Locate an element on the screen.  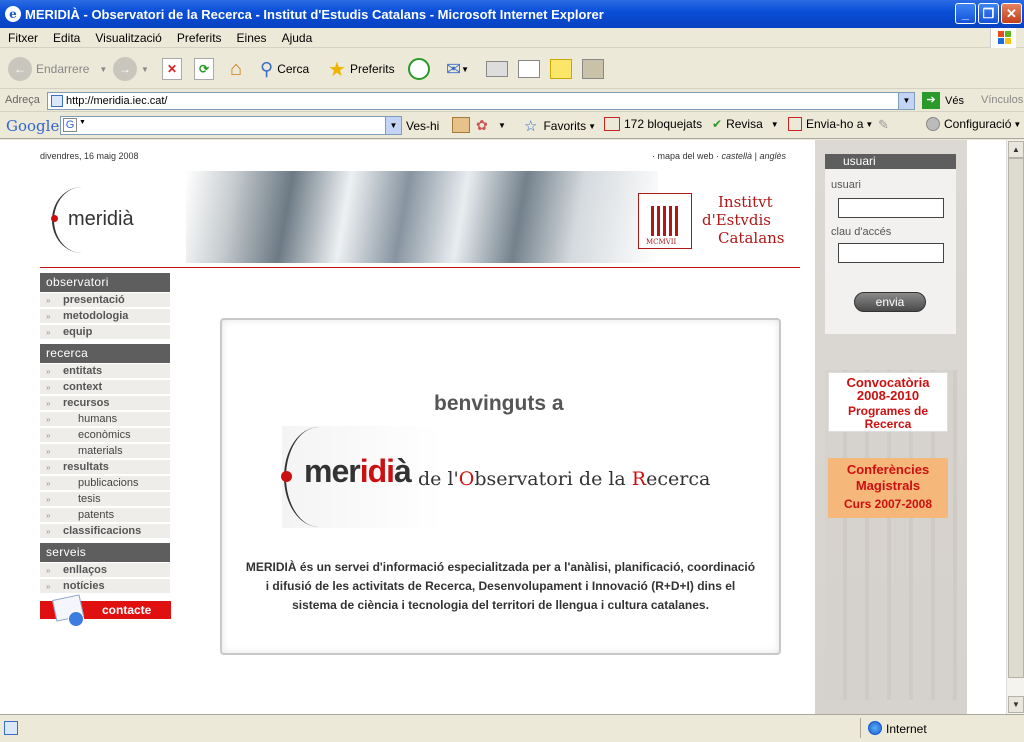
address-input: http://meridia.iec.cat/ ▼ is located at coordinates (481, 101).